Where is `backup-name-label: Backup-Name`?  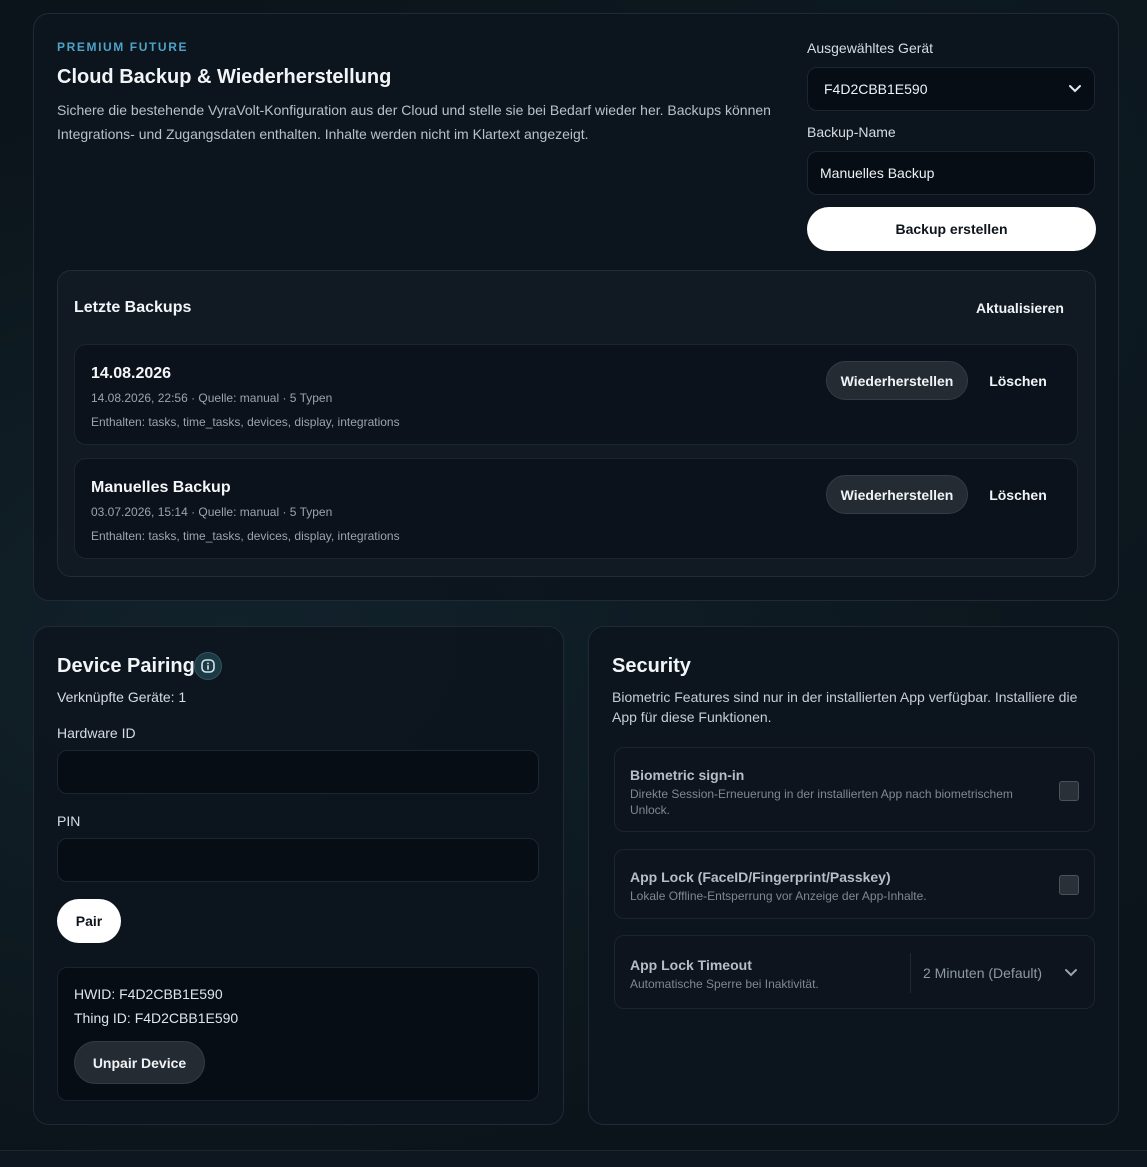 backup-name-label: Backup-Name is located at coordinates (851, 132).